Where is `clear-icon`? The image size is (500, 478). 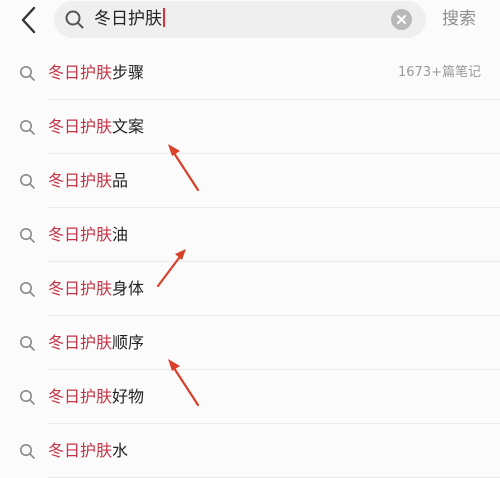 clear-icon is located at coordinates (401, 19).